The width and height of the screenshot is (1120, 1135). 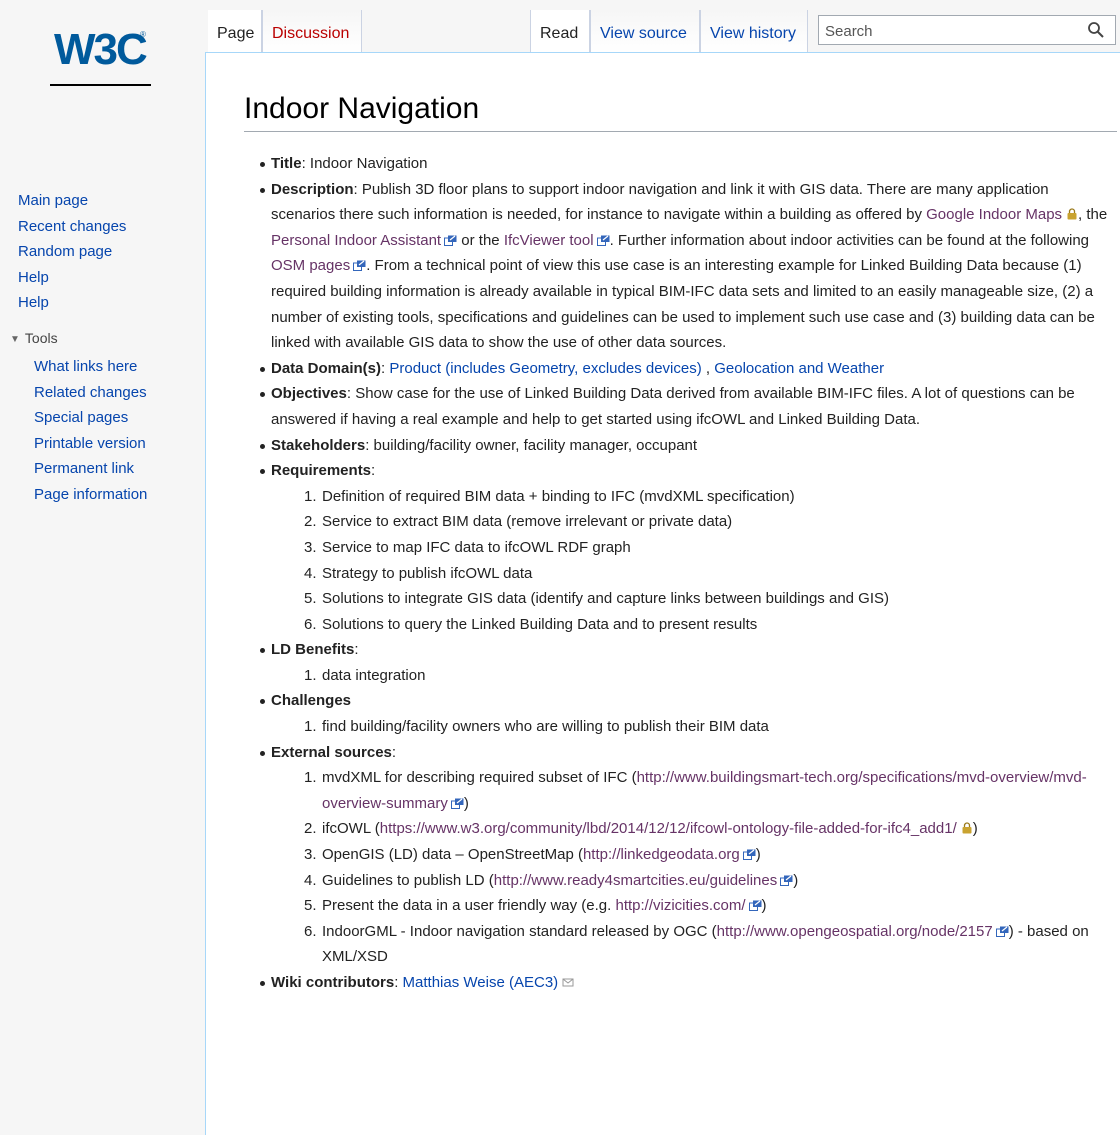 I want to click on challenge-number: 1., so click(x=310, y=727).